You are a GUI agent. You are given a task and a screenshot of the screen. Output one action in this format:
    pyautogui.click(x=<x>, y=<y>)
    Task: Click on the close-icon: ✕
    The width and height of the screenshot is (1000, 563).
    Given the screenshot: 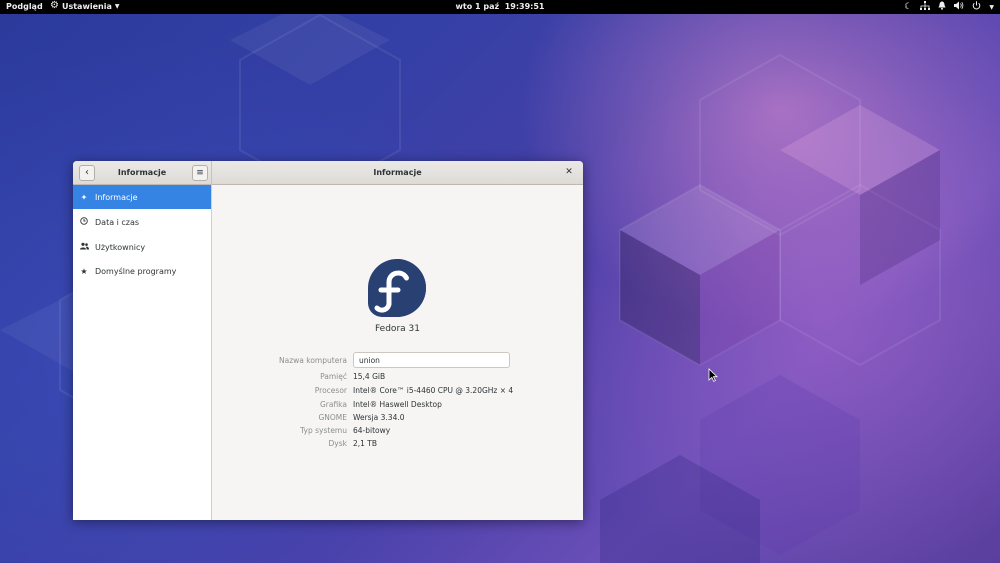 What is the action you would take?
    pyautogui.click(x=569, y=172)
    